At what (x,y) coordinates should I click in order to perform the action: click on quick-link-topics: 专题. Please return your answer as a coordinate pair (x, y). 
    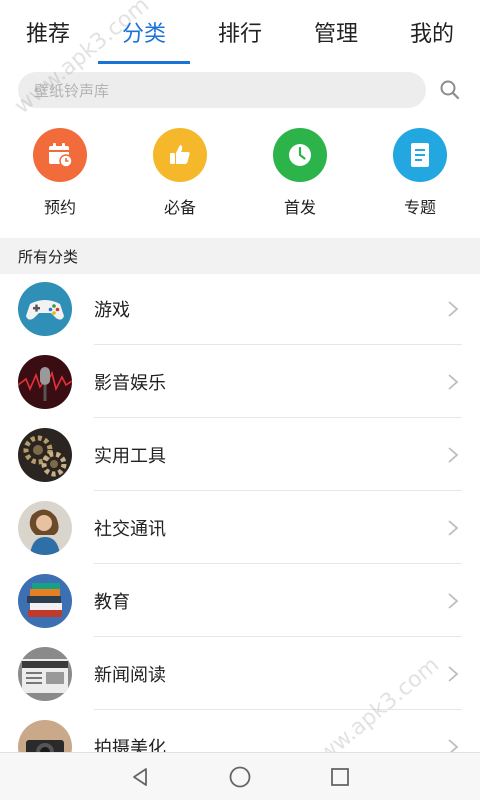
    Looking at the image, I should click on (420, 178).